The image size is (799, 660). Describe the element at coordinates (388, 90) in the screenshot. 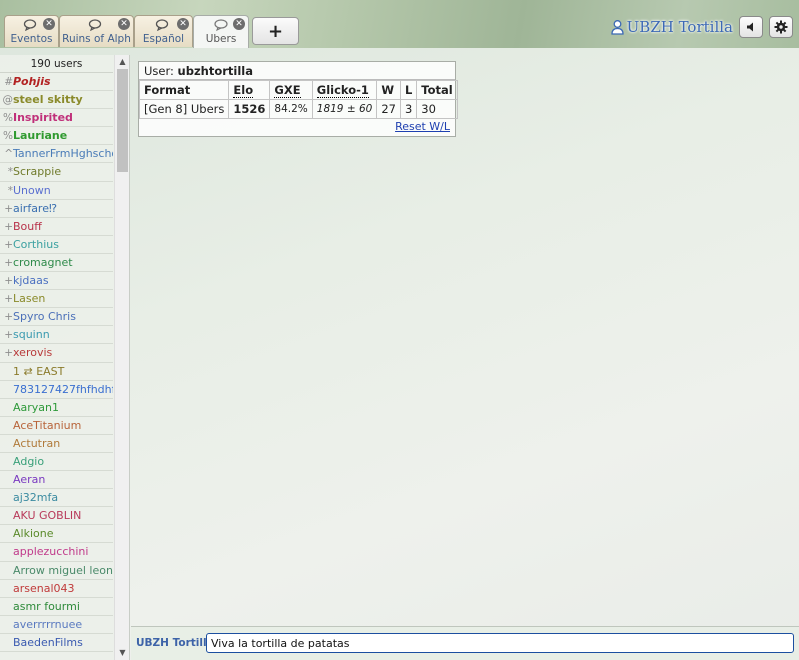

I see `col-wins: W` at that location.